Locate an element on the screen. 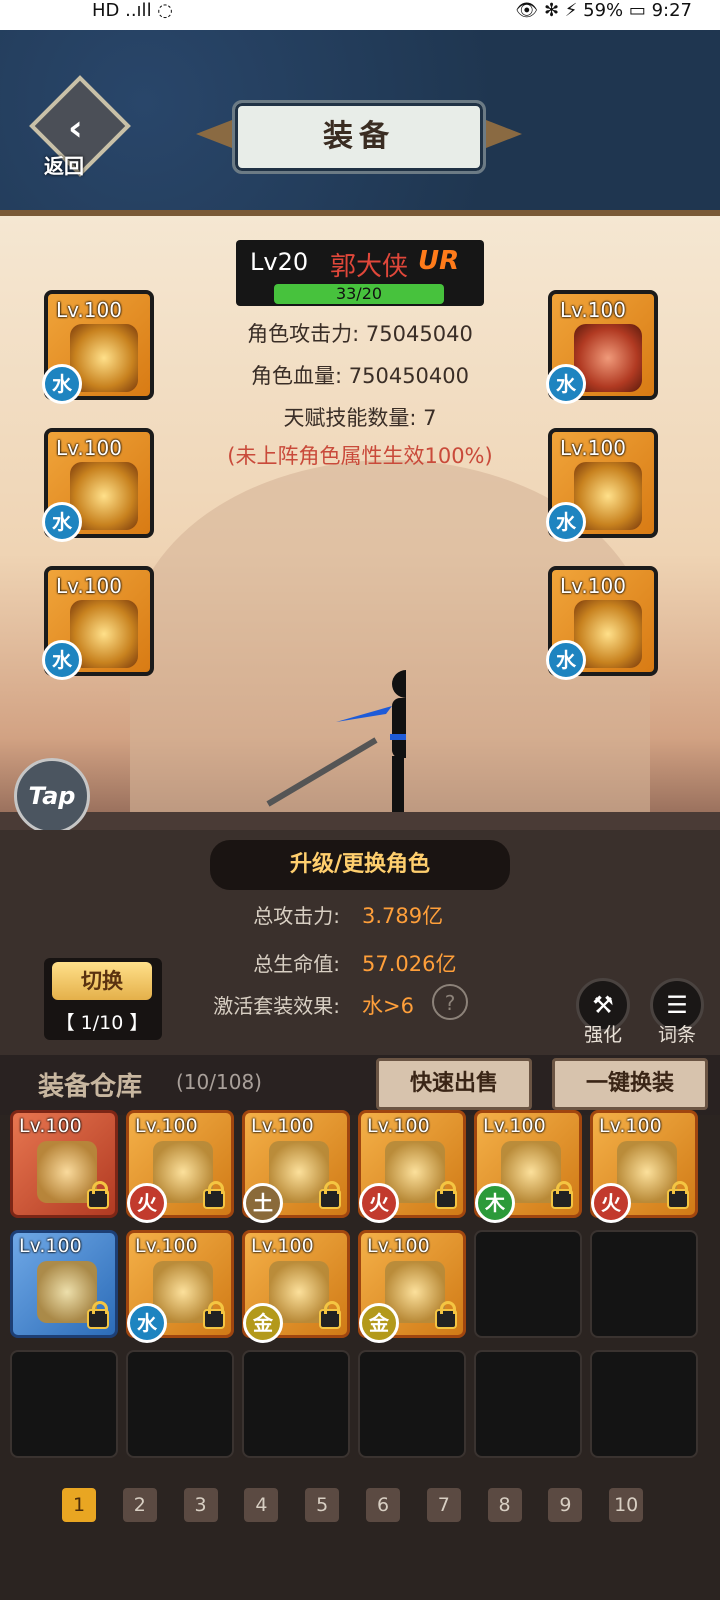  warehouse-count: (10/108) is located at coordinates (219, 1082).